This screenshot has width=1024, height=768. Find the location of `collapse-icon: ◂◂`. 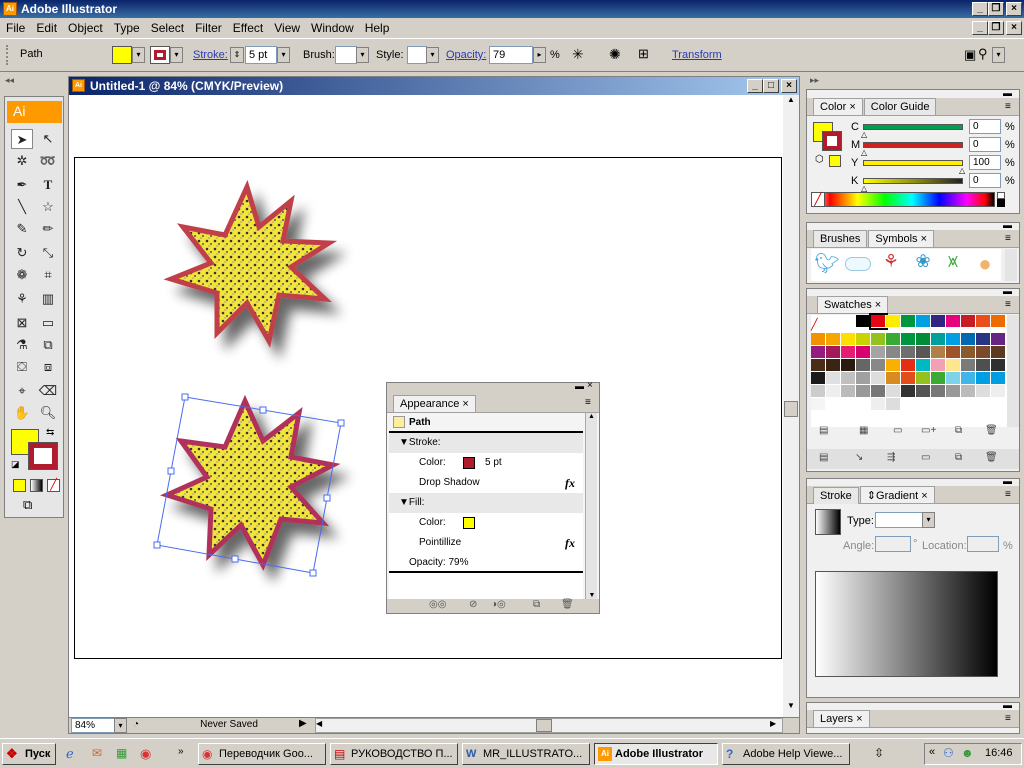

collapse-icon: ◂◂ is located at coordinates (9, 80).